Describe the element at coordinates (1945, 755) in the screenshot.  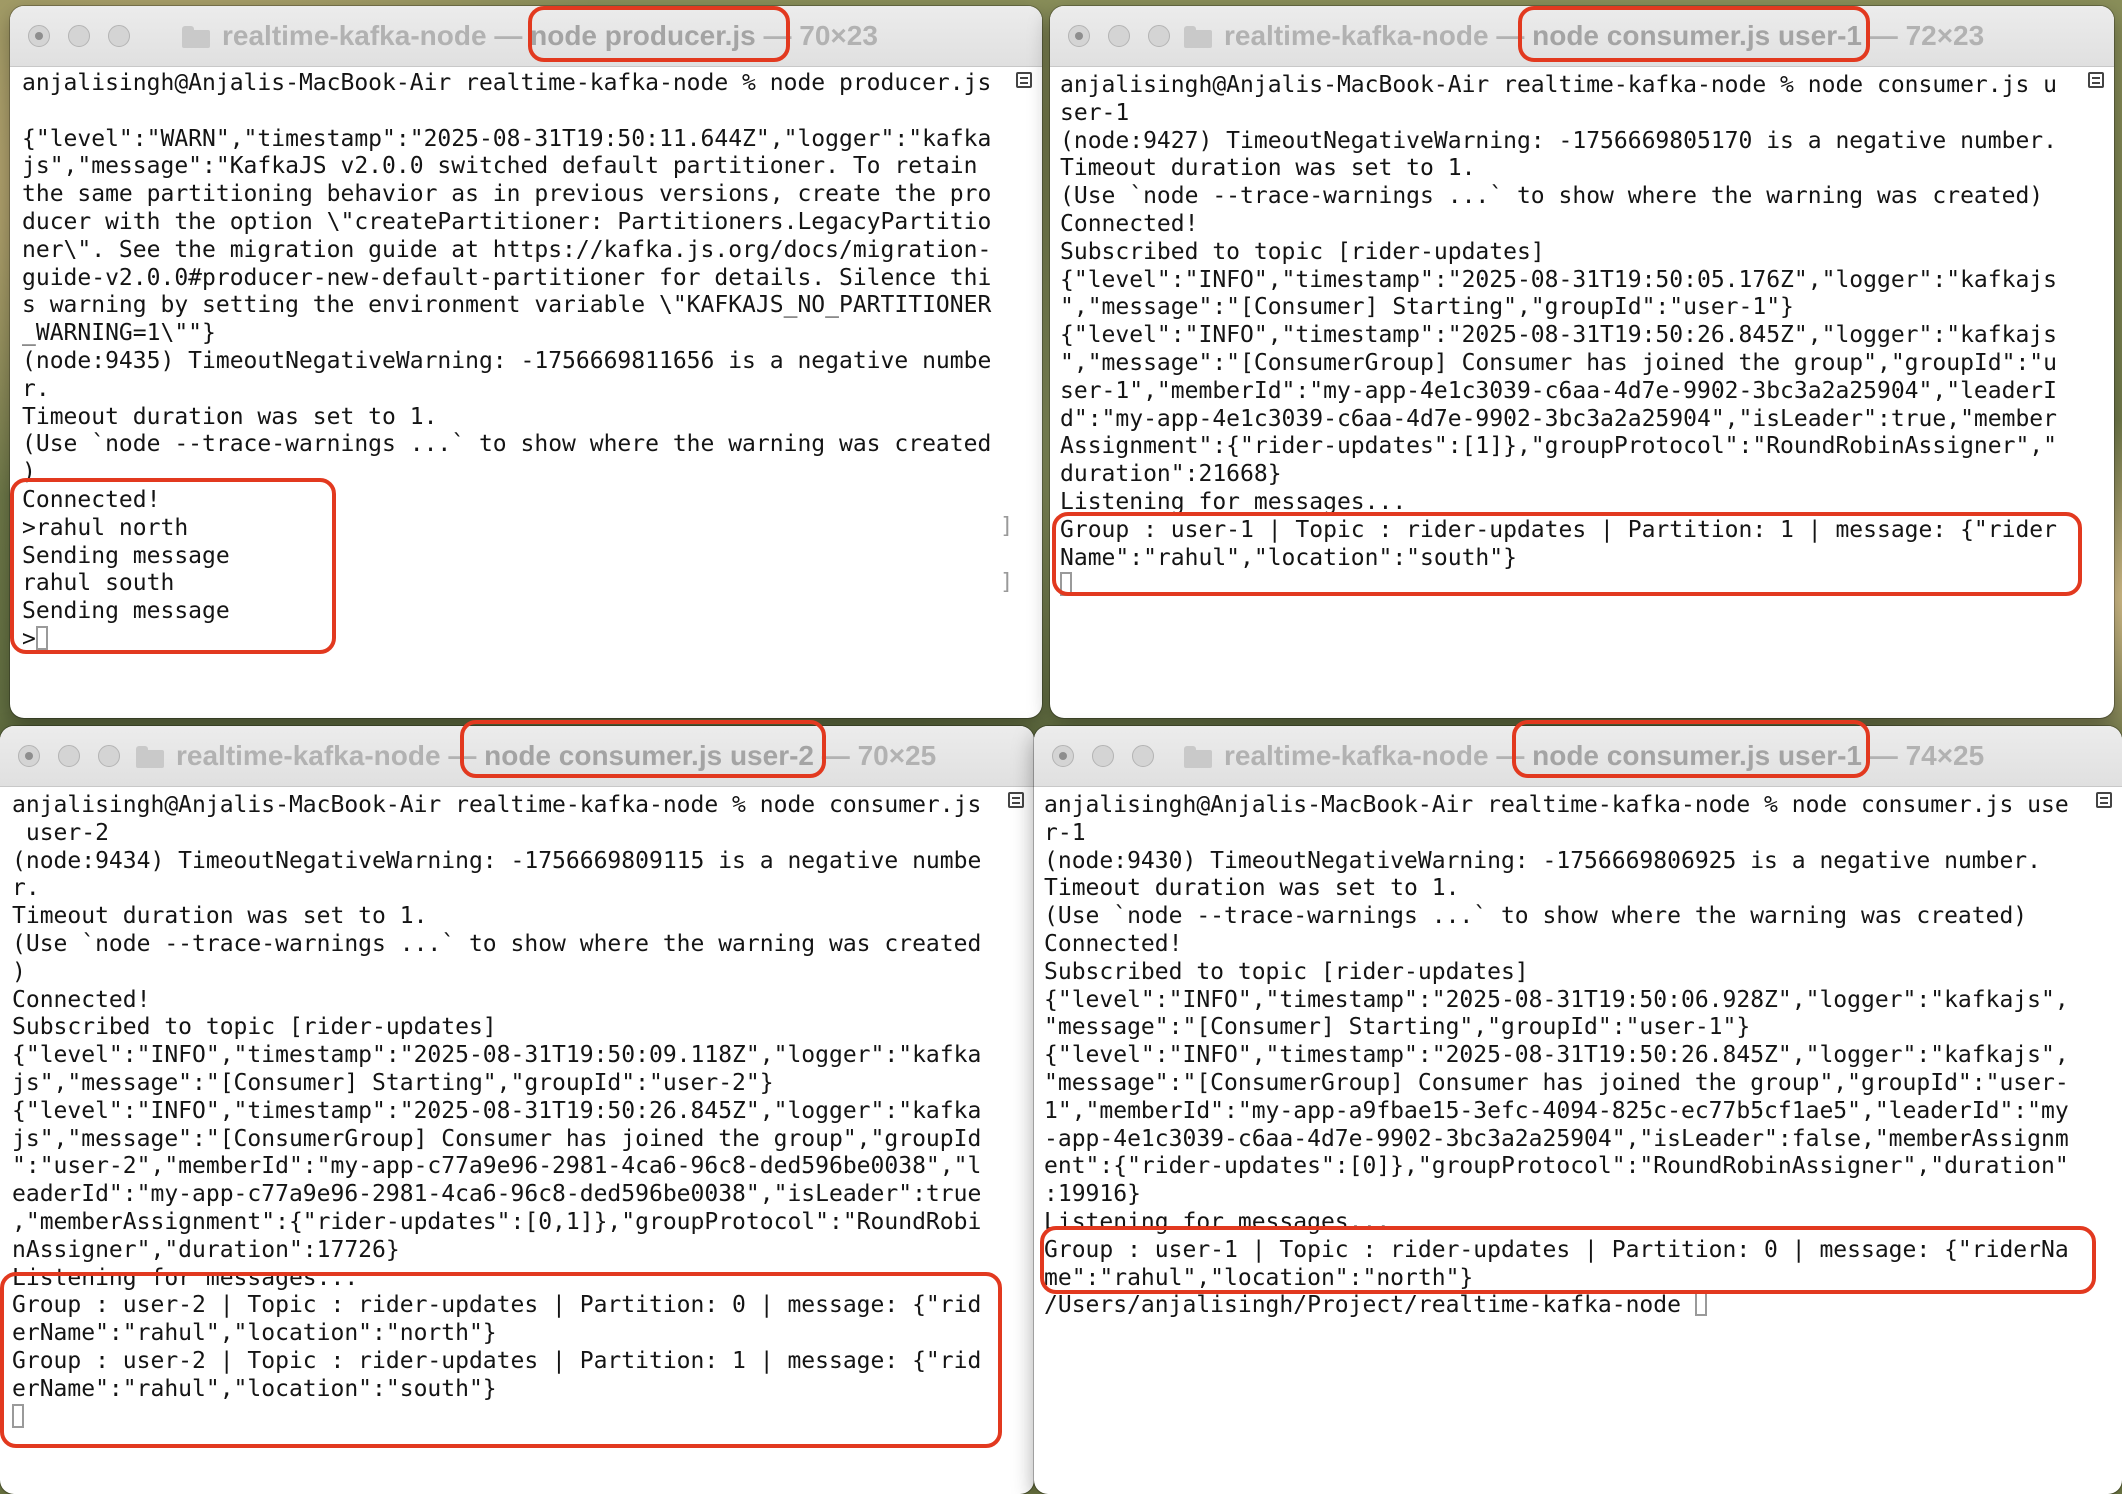
I see `title-size: 74×25` at that location.